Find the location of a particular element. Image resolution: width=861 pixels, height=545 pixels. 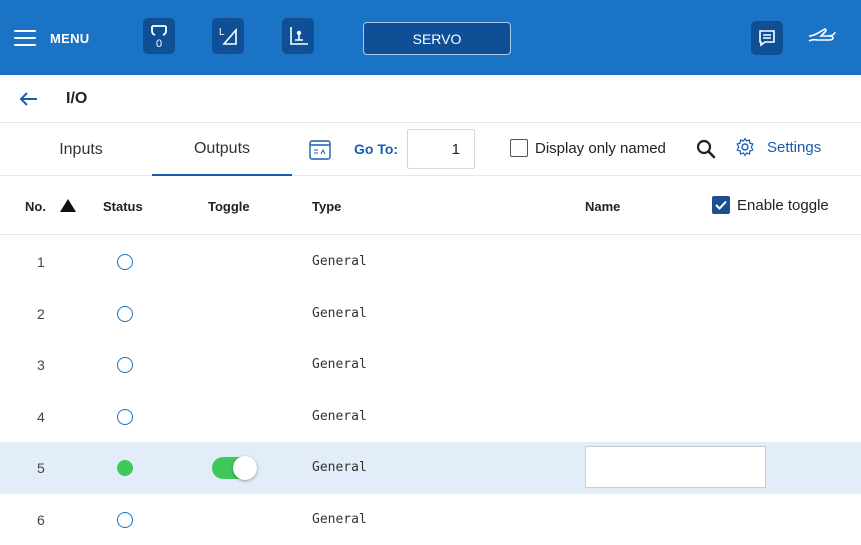

sort-ascending-icon is located at coordinates (68, 205).